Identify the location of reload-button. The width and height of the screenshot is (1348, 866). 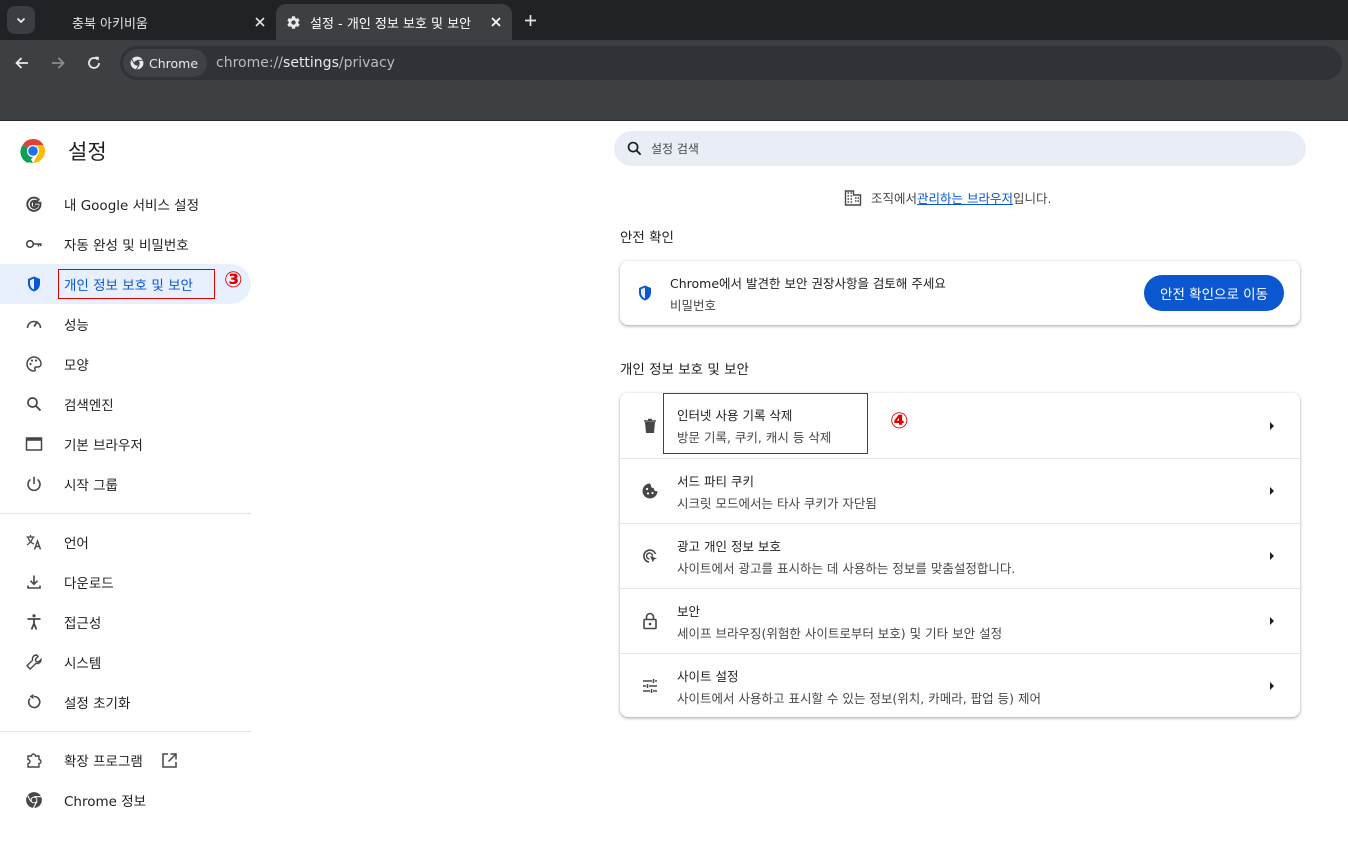
(94, 63).